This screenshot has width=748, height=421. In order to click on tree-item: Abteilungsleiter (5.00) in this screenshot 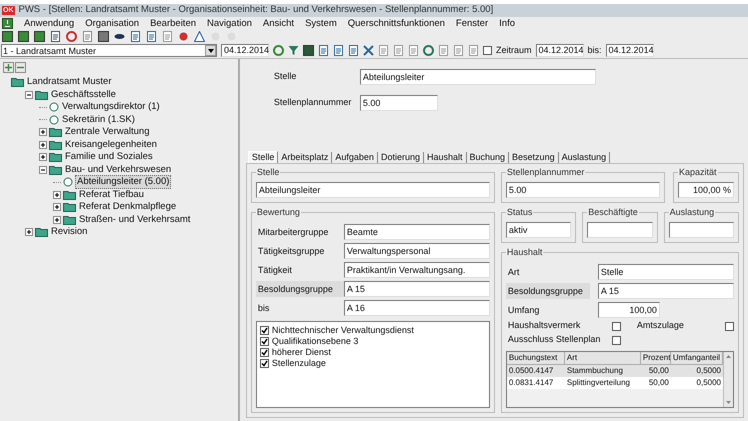, I will do `click(123, 182)`.